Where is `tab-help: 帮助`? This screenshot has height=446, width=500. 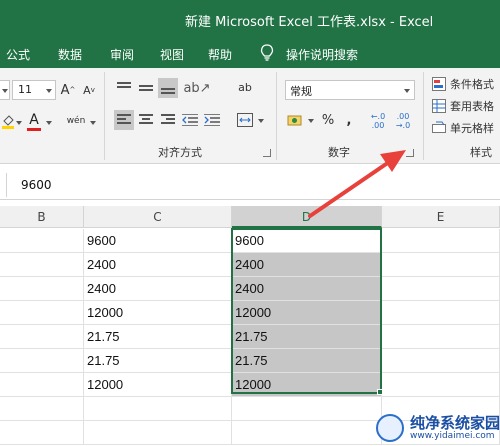 tab-help: 帮助 is located at coordinates (220, 54).